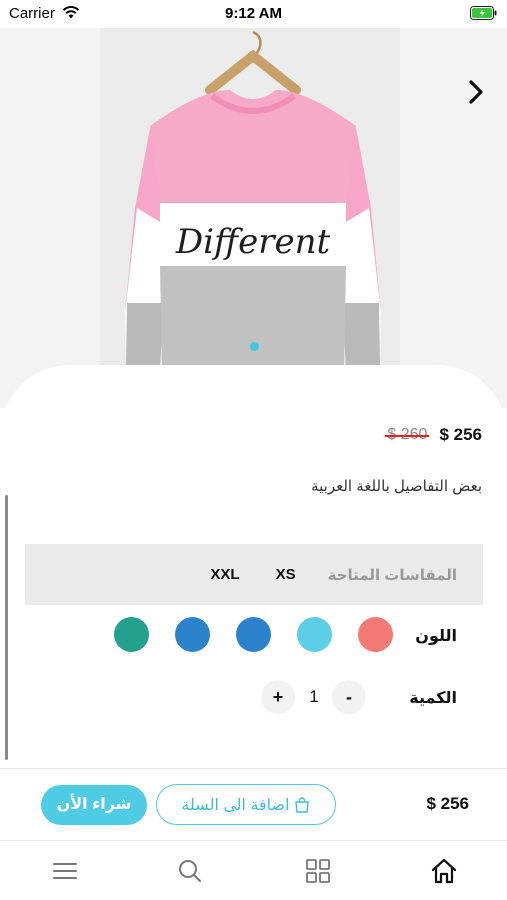 Image resolution: width=507 pixels, height=900 pixels. I want to click on battery-icon, so click(483, 13).